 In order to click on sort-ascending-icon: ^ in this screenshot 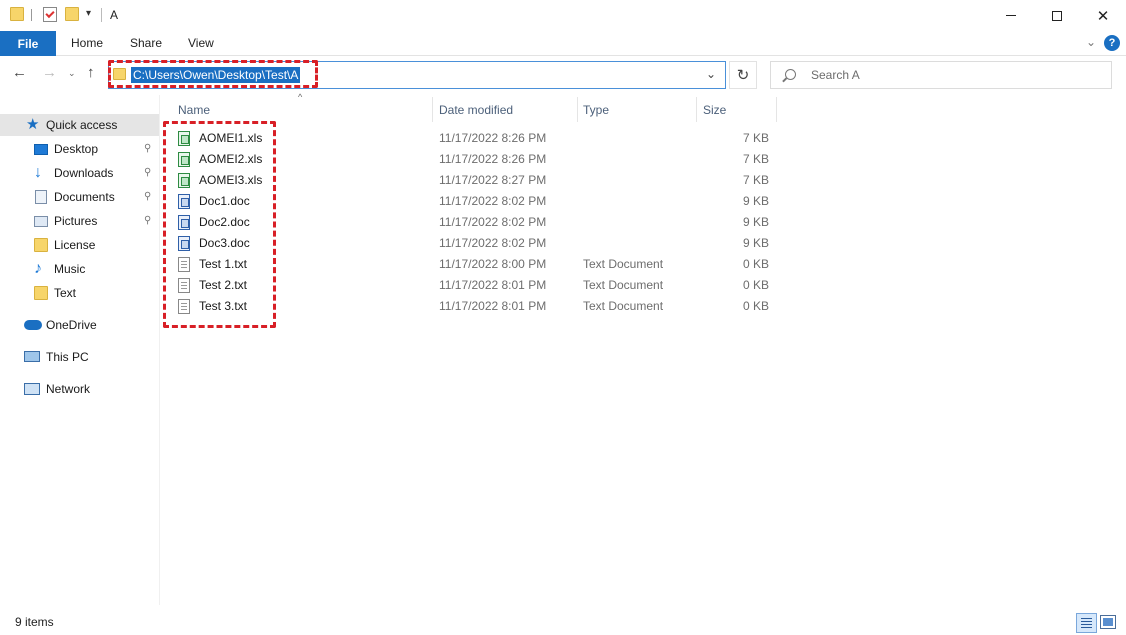, I will do `click(300, 97)`.